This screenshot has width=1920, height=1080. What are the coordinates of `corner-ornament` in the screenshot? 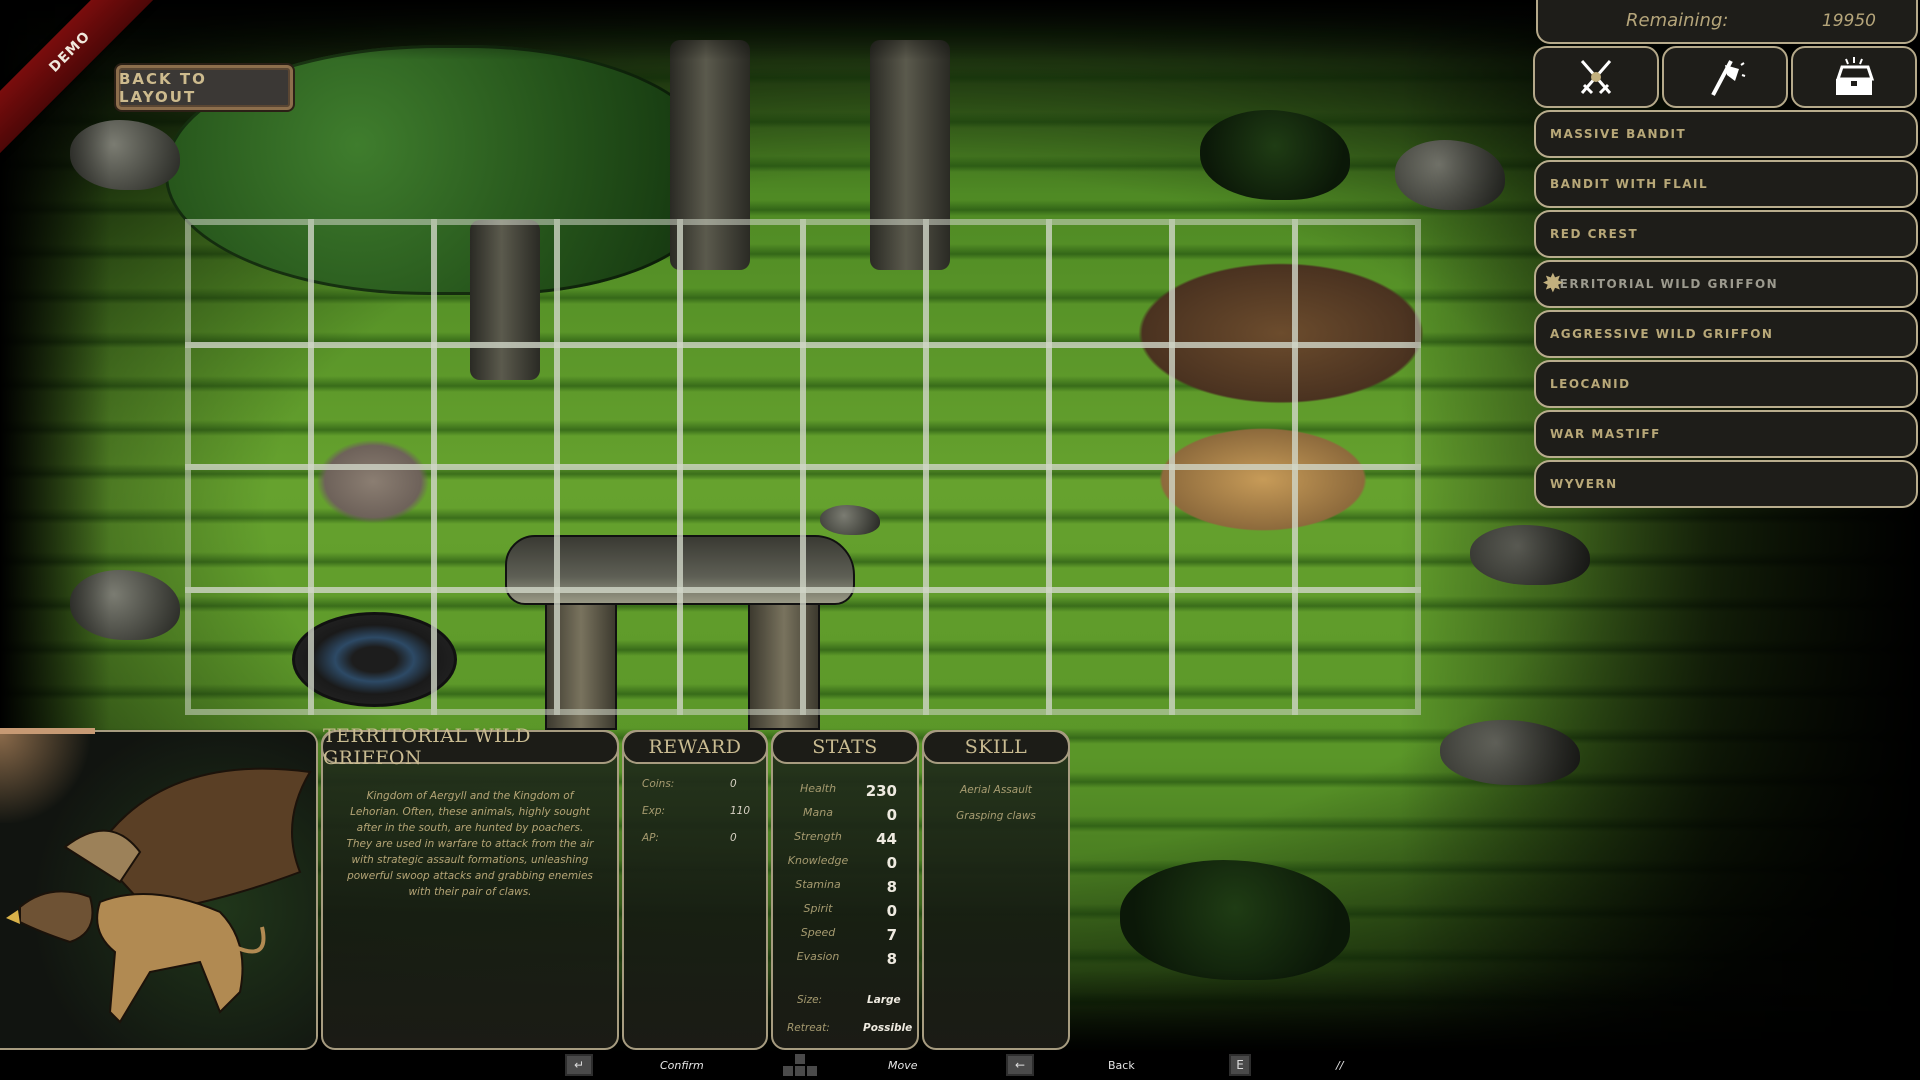 It's located at (47, 775).